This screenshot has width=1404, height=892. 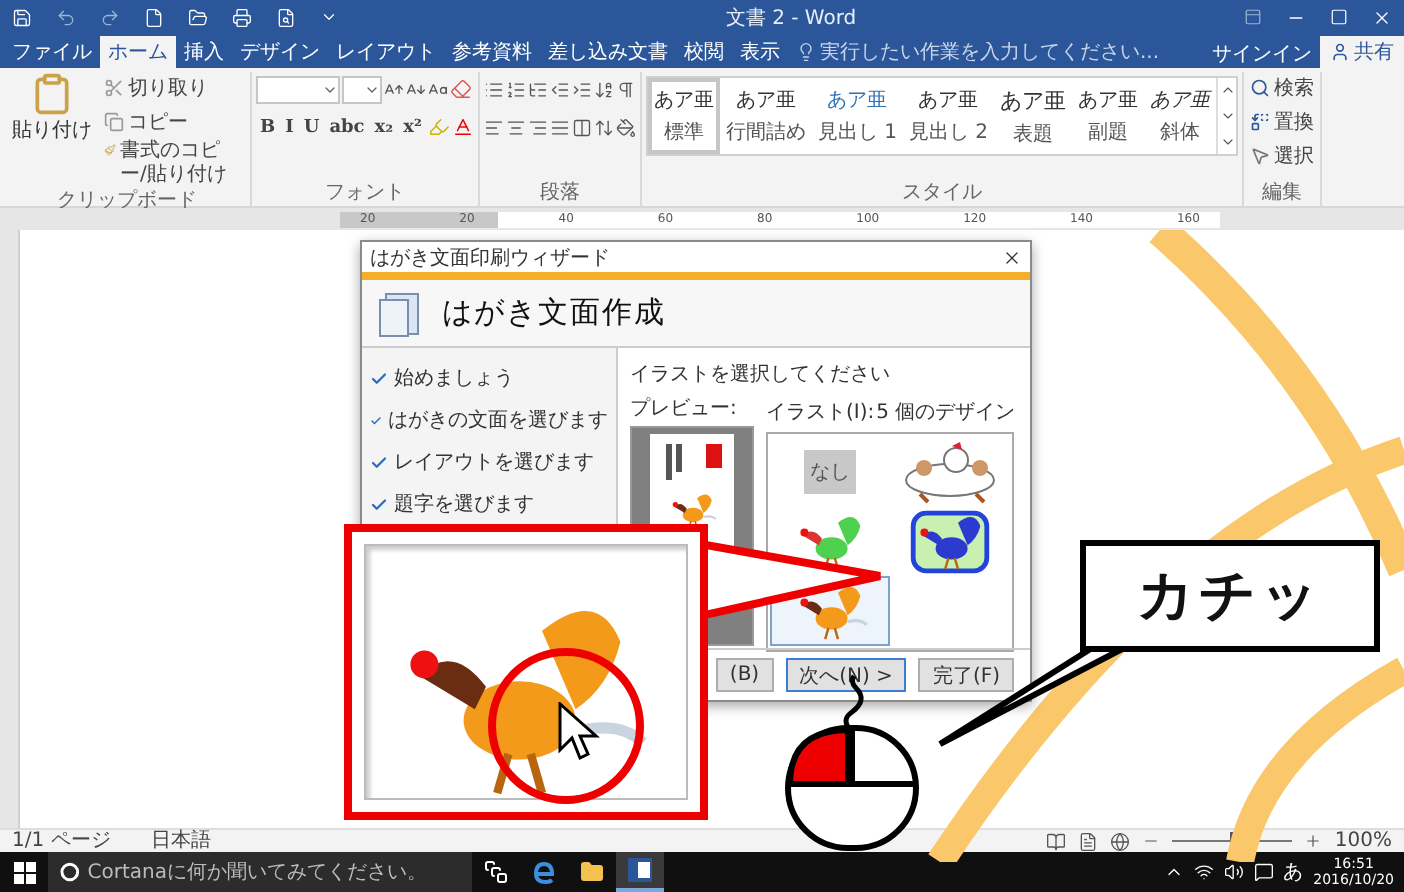 What do you see at coordinates (1282, 155) in the screenshot?
I see `select-button: 選択` at bounding box center [1282, 155].